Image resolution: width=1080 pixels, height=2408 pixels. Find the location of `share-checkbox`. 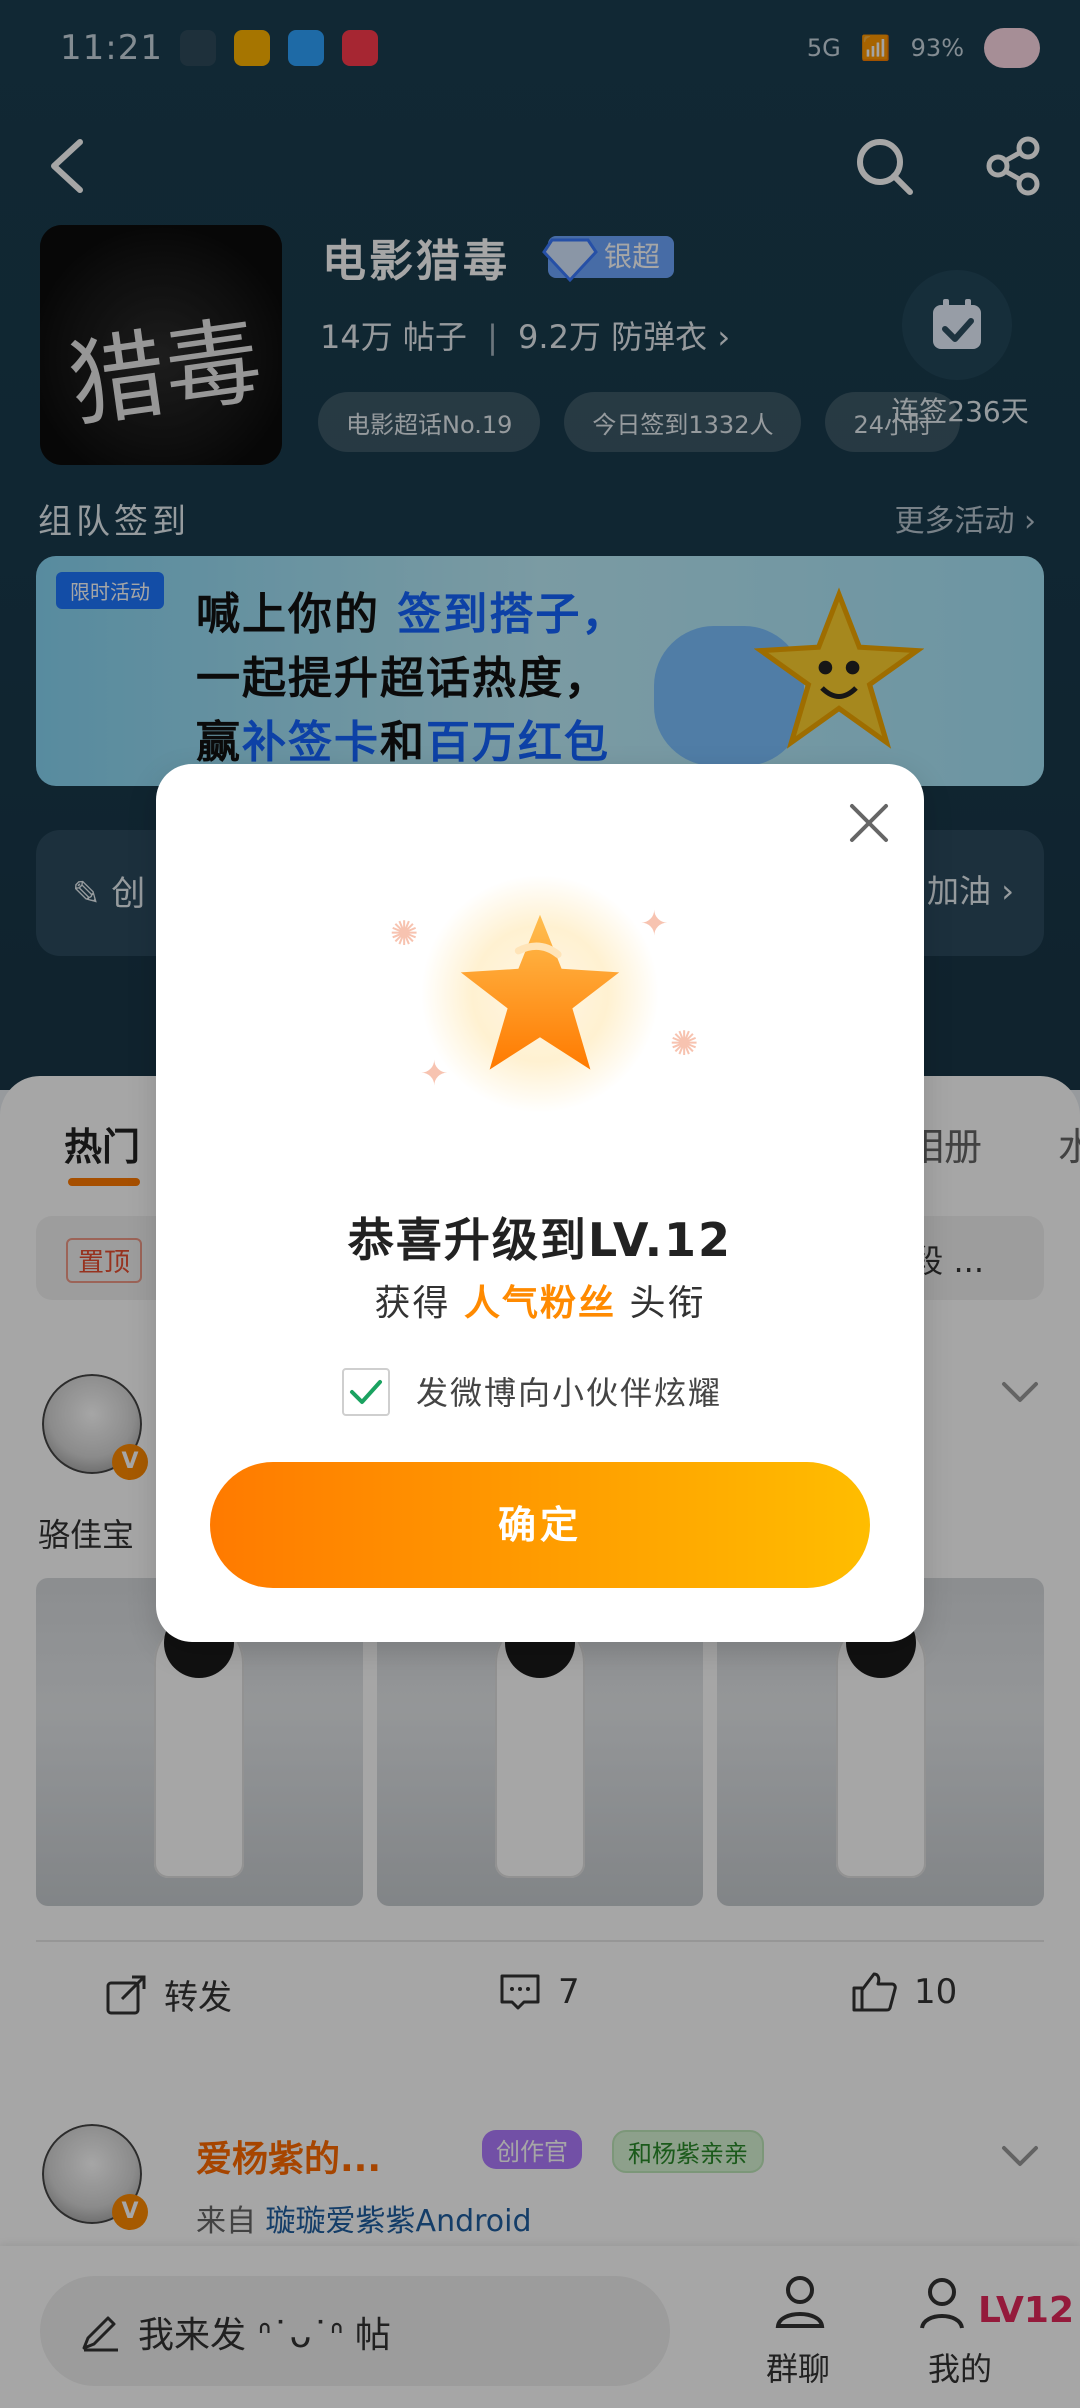

share-checkbox is located at coordinates (366, 1392).